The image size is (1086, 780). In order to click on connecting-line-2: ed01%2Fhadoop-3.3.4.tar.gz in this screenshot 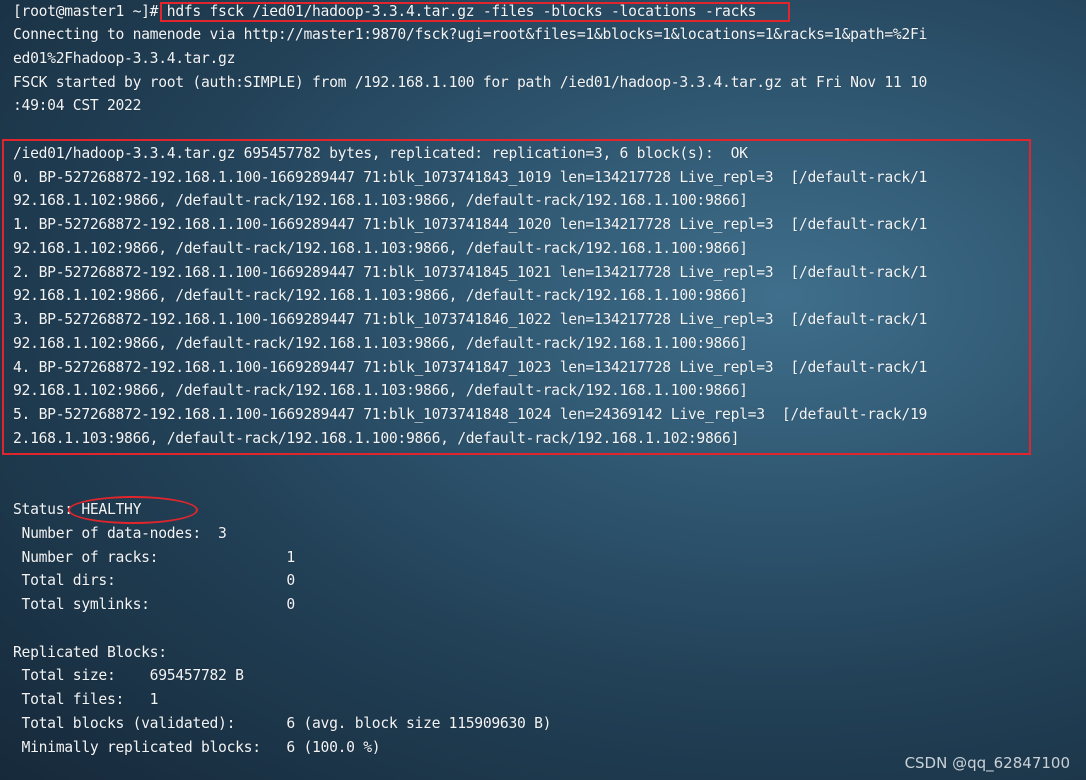, I will do `click(124, 58)`.